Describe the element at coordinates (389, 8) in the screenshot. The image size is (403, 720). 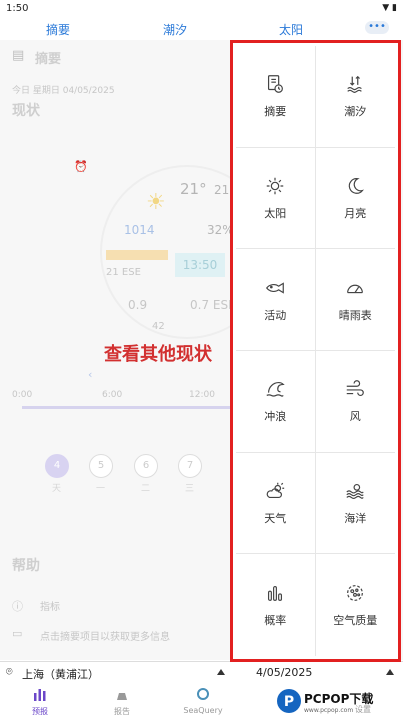
I see `status-icons: ▼ ▮` at that location.